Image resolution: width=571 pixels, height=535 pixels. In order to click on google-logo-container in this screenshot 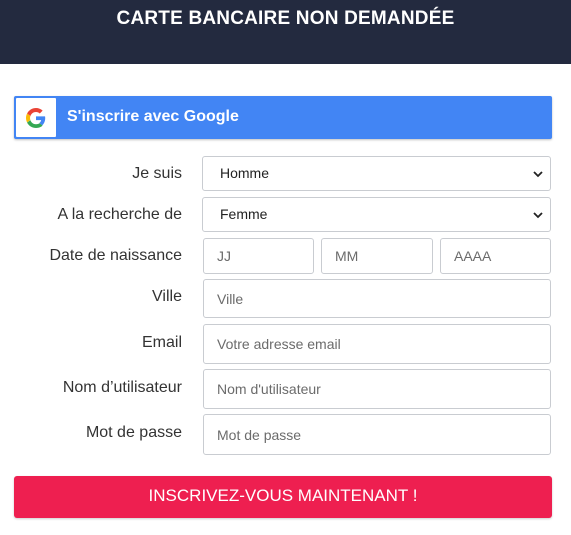, I will do `click(36, 117)`.